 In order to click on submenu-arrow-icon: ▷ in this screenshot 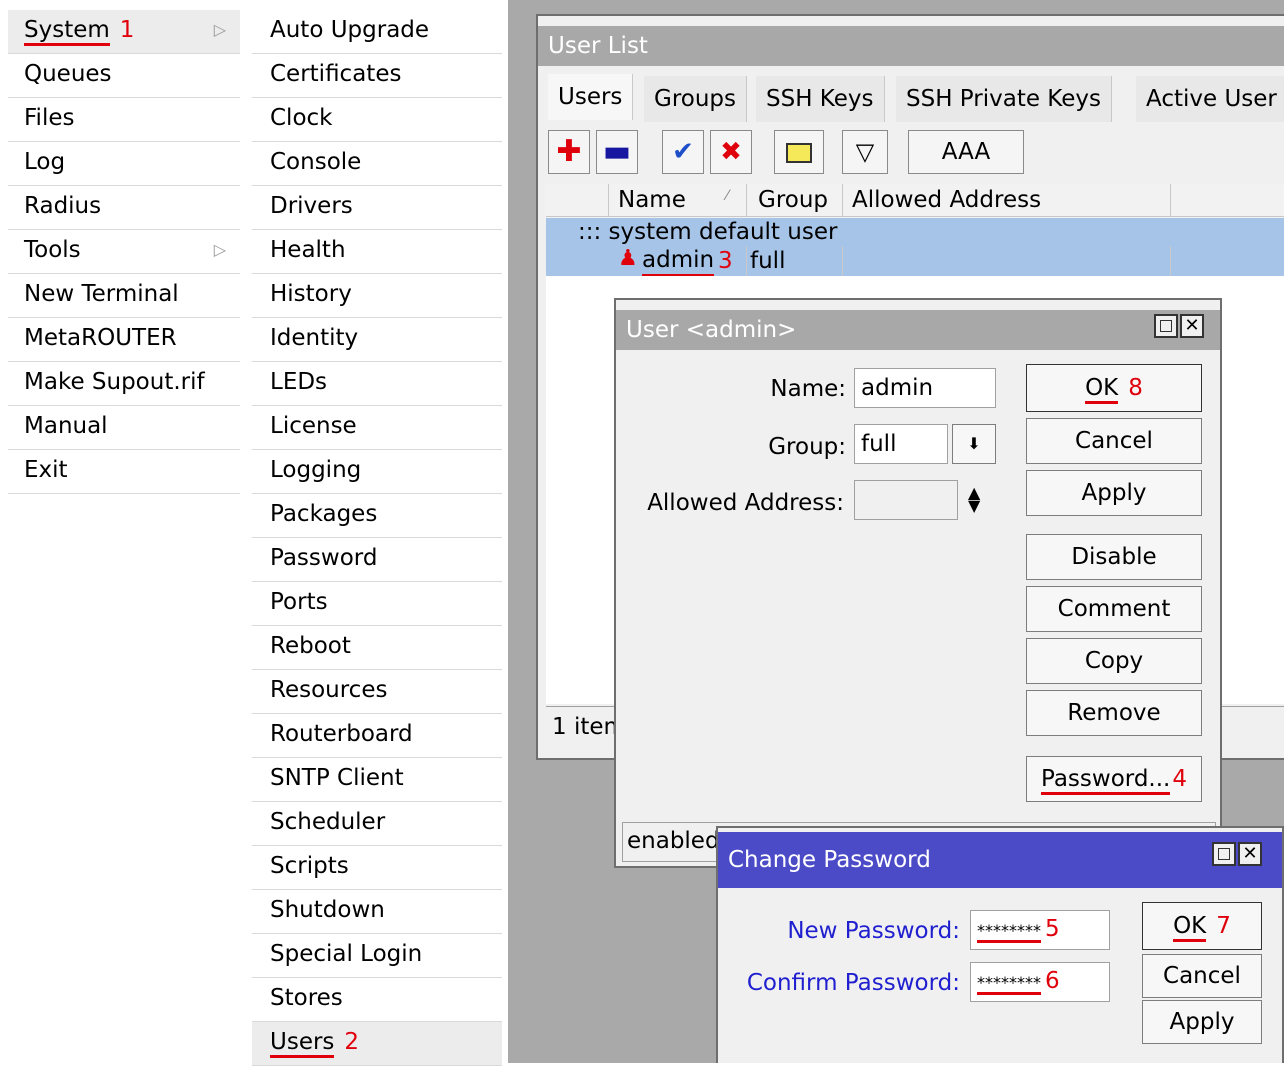, I will do `click(219, 29)`.